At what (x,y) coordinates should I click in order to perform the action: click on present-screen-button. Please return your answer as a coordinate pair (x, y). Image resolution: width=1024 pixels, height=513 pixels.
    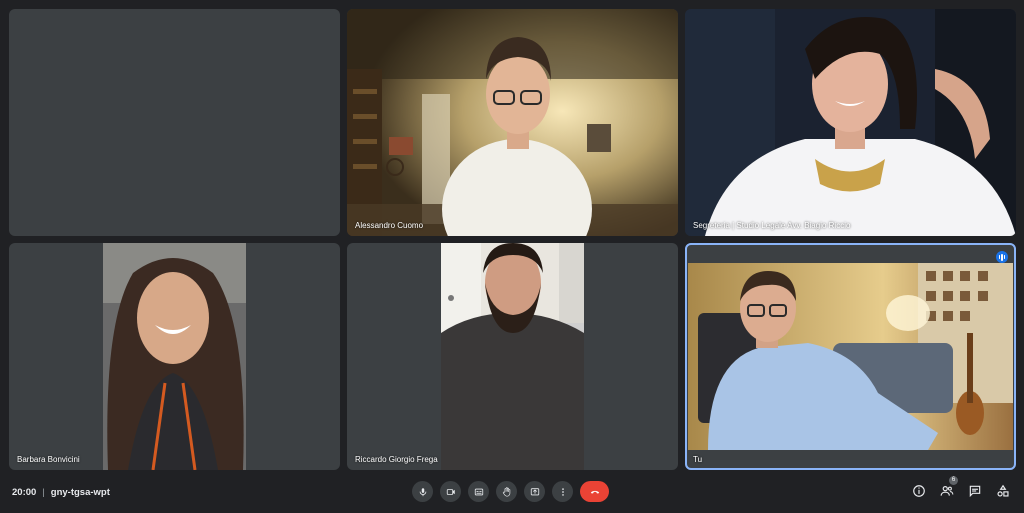
    Looking at the image, I should click on (534, 491).